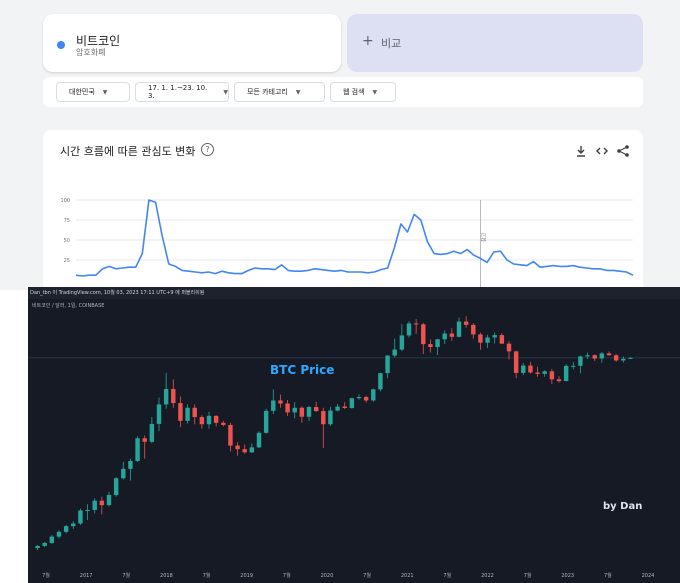 This screenshot has height=583, width=680. What do you see at coordinates (182, 92) in the screenshot?
I see `date-range-filter: 17. 1. 1.~23. 10. 3. ▼` at bounding box center [182, 92].